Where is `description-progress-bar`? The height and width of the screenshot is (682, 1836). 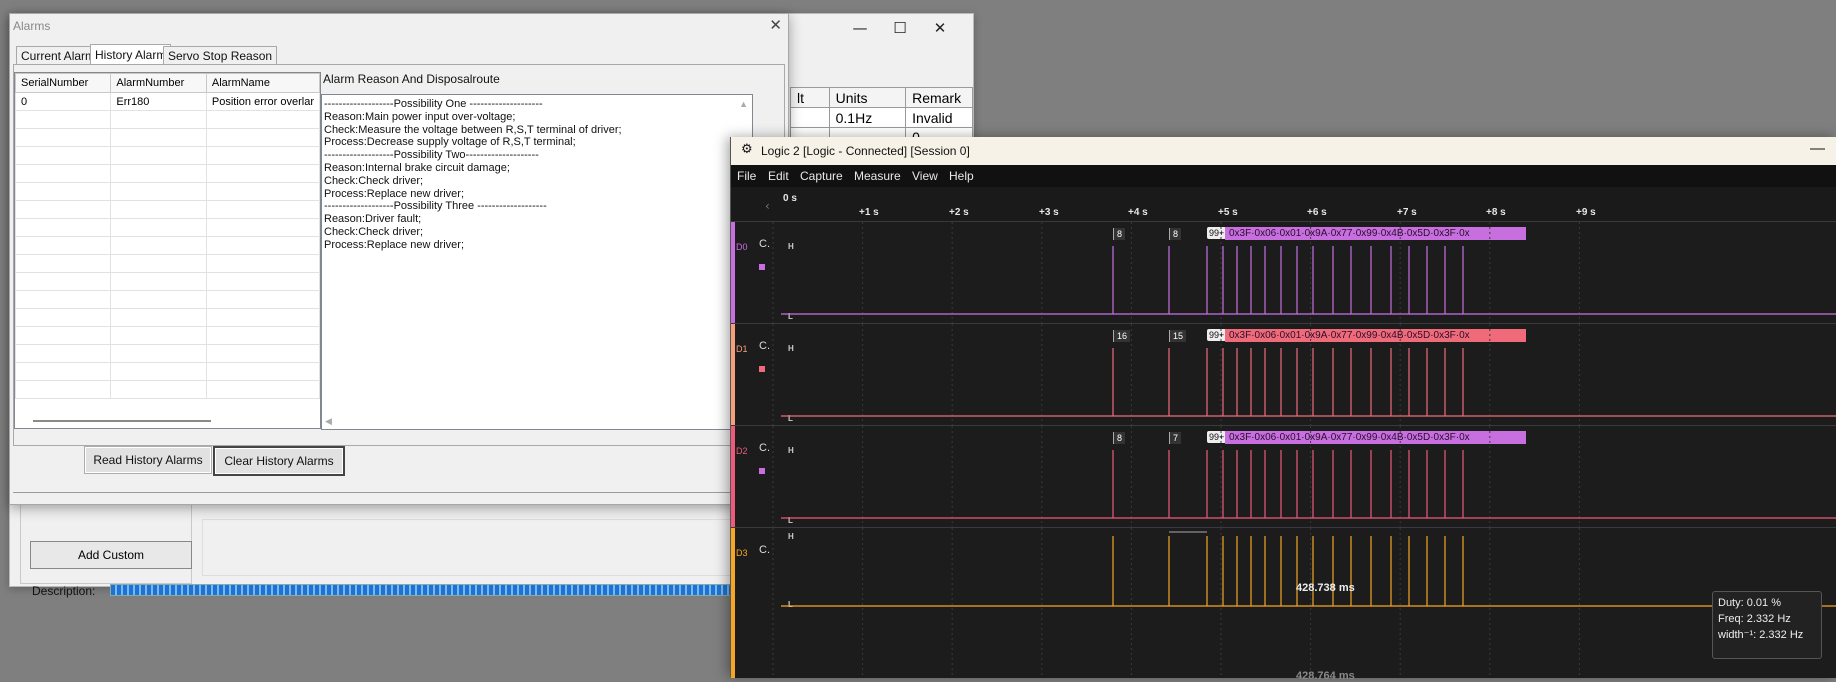
description-progress-bar is located at coordinates (426, 590).